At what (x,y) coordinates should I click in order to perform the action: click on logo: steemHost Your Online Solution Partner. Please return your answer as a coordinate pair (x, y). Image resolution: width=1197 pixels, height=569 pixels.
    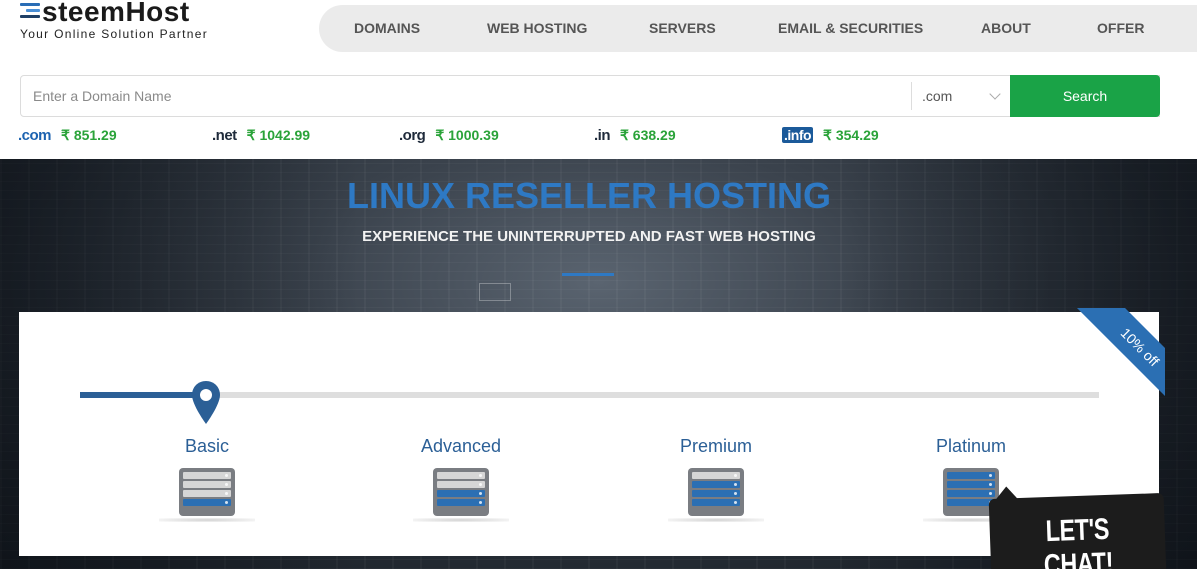
    Looking at the image, I should click on (130, 22).